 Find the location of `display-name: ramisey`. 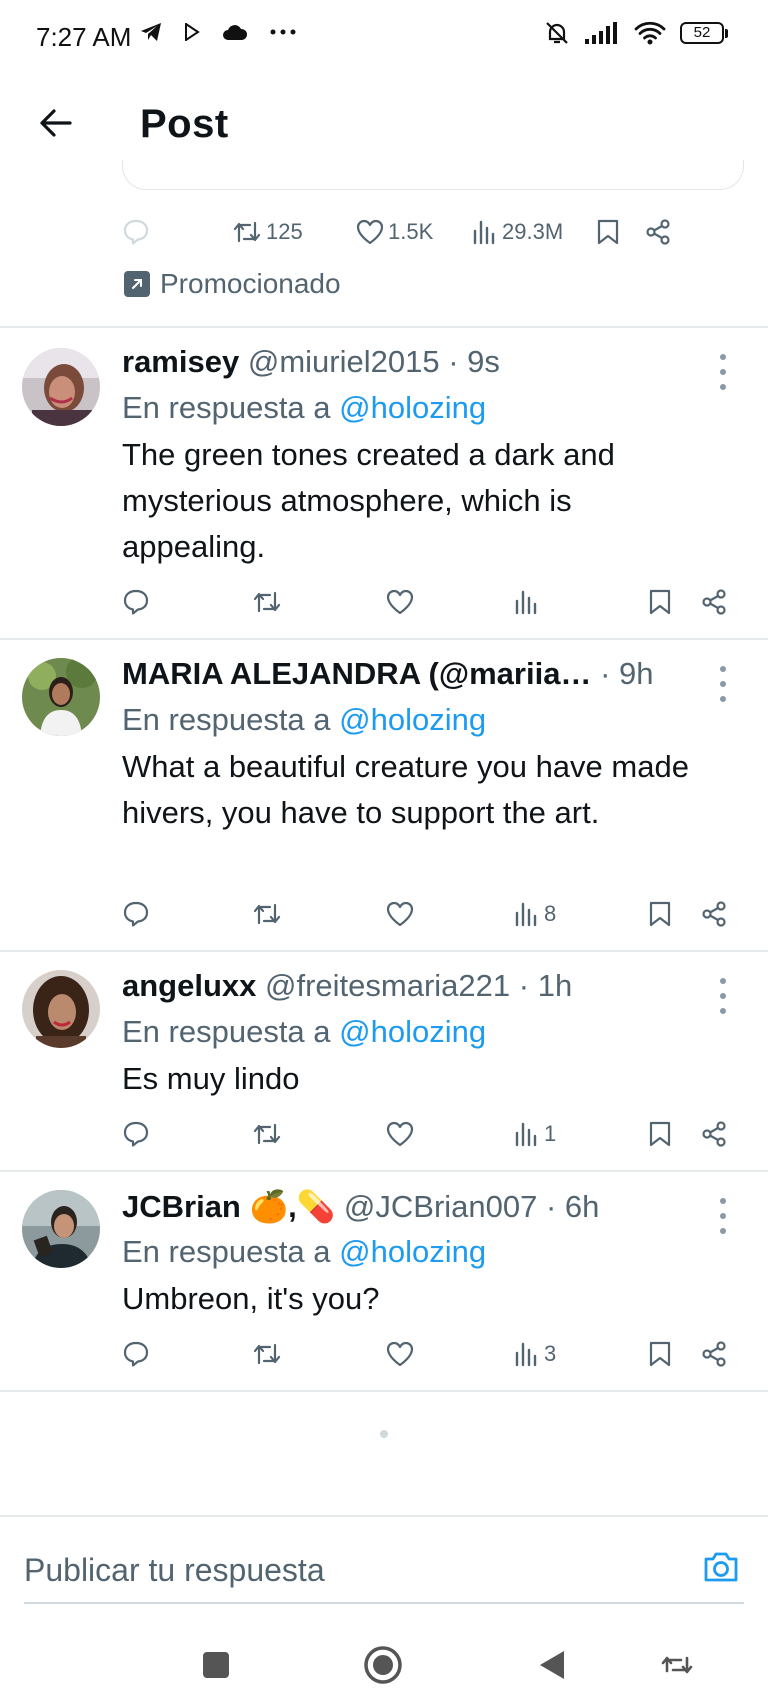

display-name: ramisey is located at coordinates (180, 361).